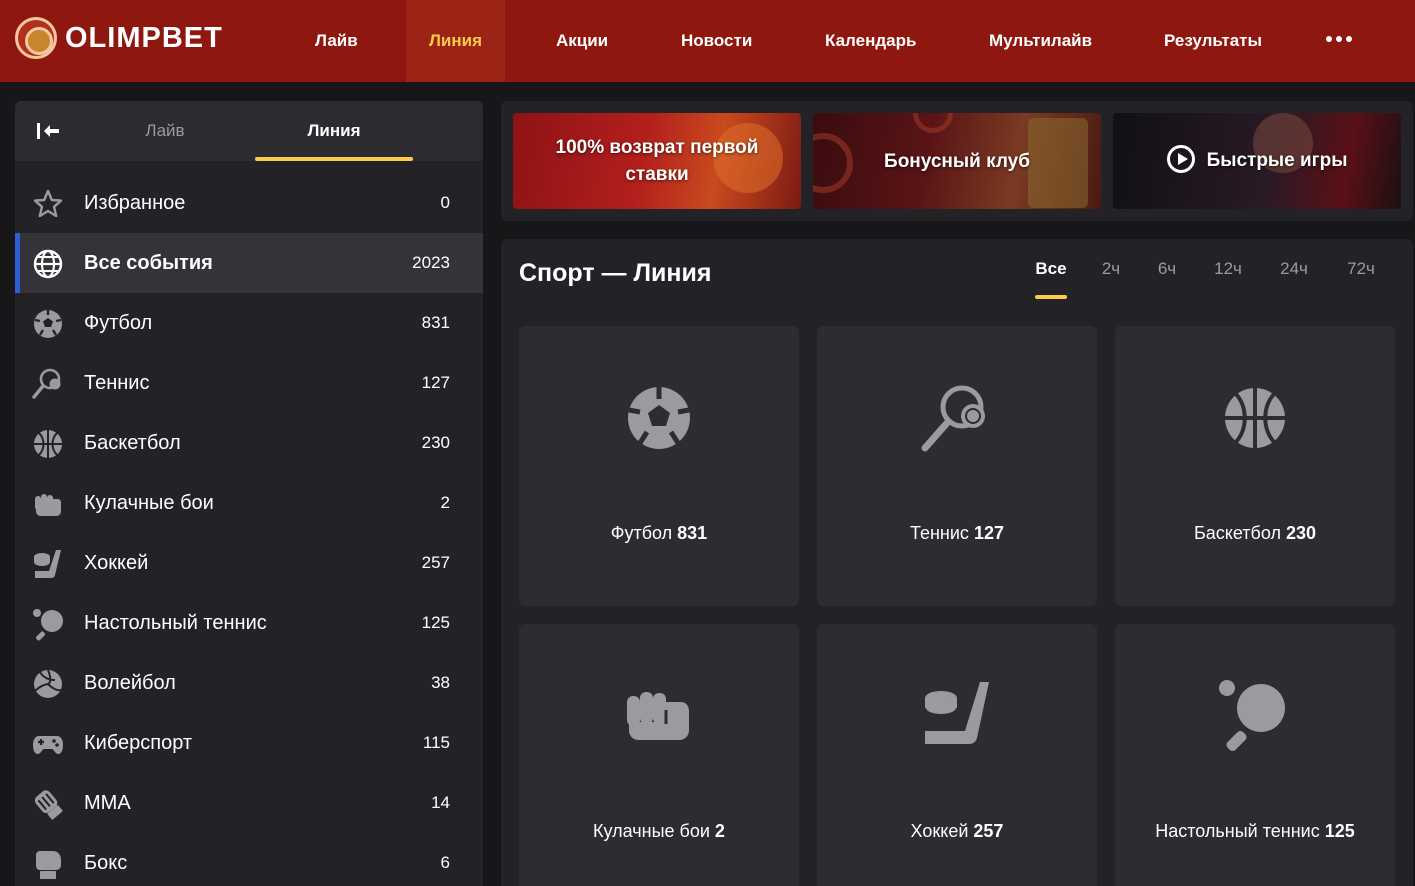 This screenshot has width=1415, height=886. I want to click on sport-card-table-tennis: Настольный теннис 125, so click(1255, 755).